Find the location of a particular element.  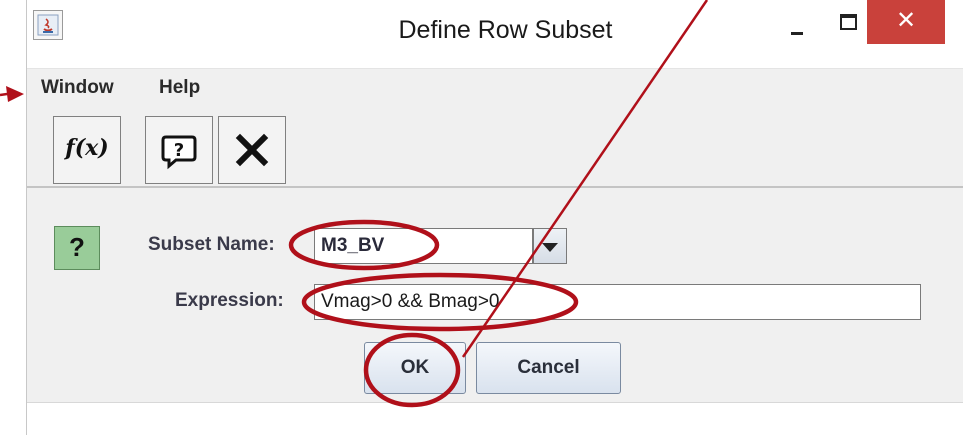

annotation-circle-ok is located at coordinates (412, 370).